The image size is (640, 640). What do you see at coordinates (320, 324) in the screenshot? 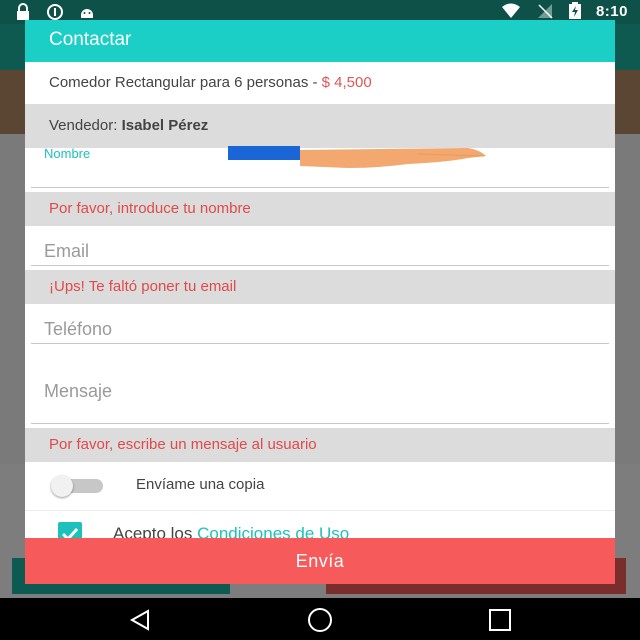
I see `phone-field: Teléfono` at bounding box center [320, 324].